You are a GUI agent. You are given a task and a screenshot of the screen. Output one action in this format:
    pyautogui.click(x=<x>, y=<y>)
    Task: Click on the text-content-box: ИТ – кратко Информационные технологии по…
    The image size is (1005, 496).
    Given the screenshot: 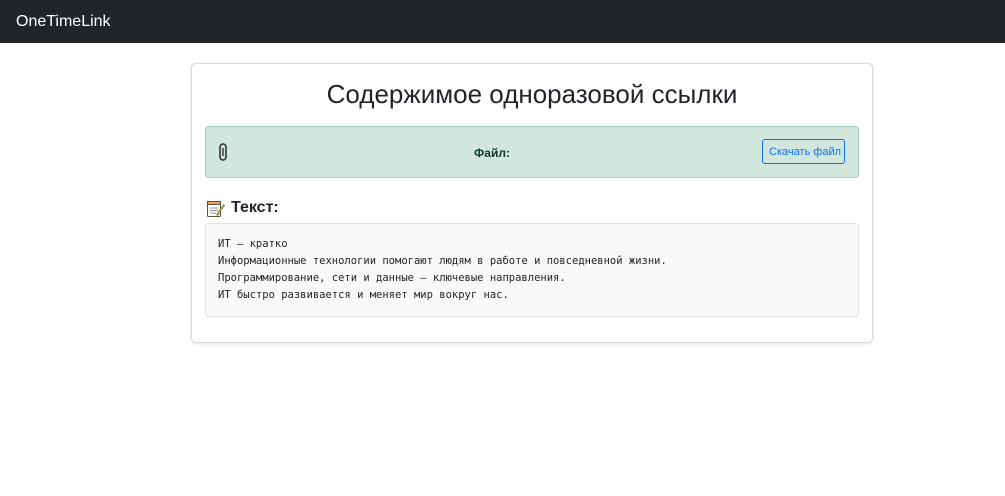 What is the action you would take?
    pyautogui.click(x=532, y=270)
    